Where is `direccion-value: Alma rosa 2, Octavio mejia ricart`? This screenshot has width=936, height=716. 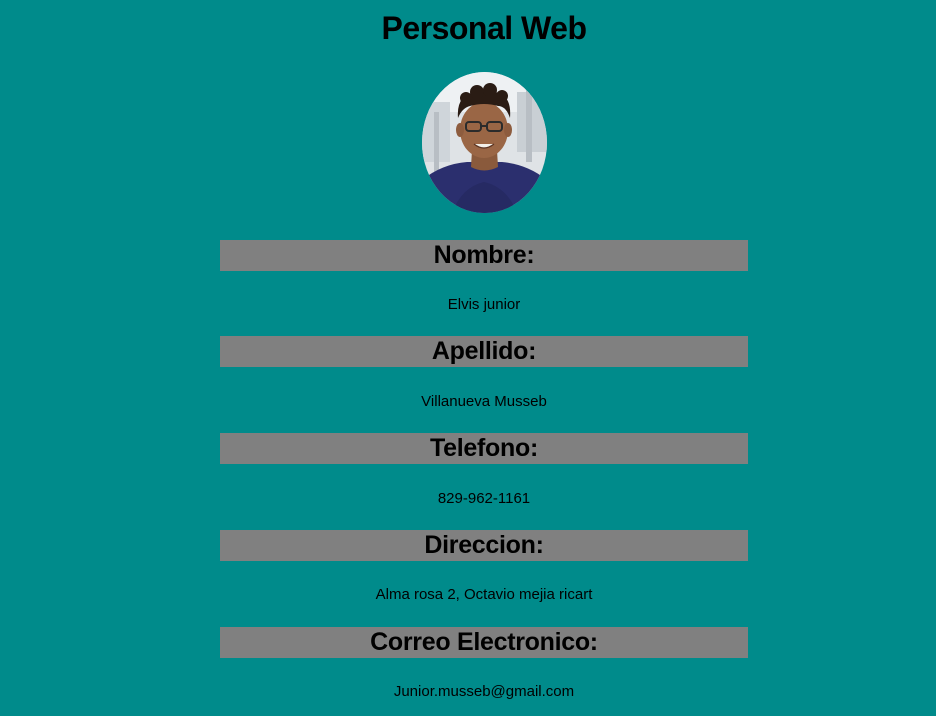 direccion-value: Alma rosa 2, Octavio mejia ricart is located at coordinates (484, 594).